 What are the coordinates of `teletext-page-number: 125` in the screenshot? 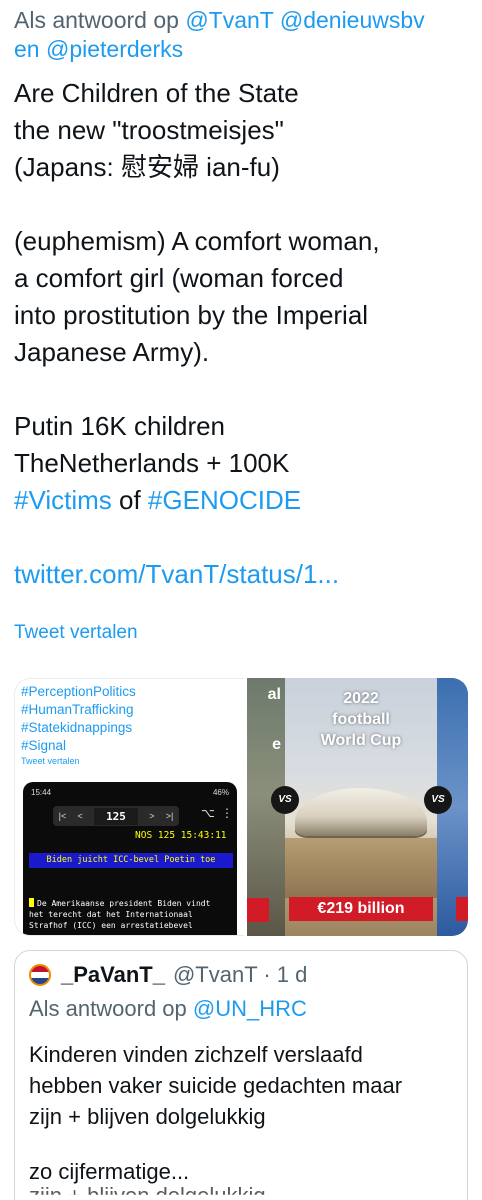 It's located at (116, 816).